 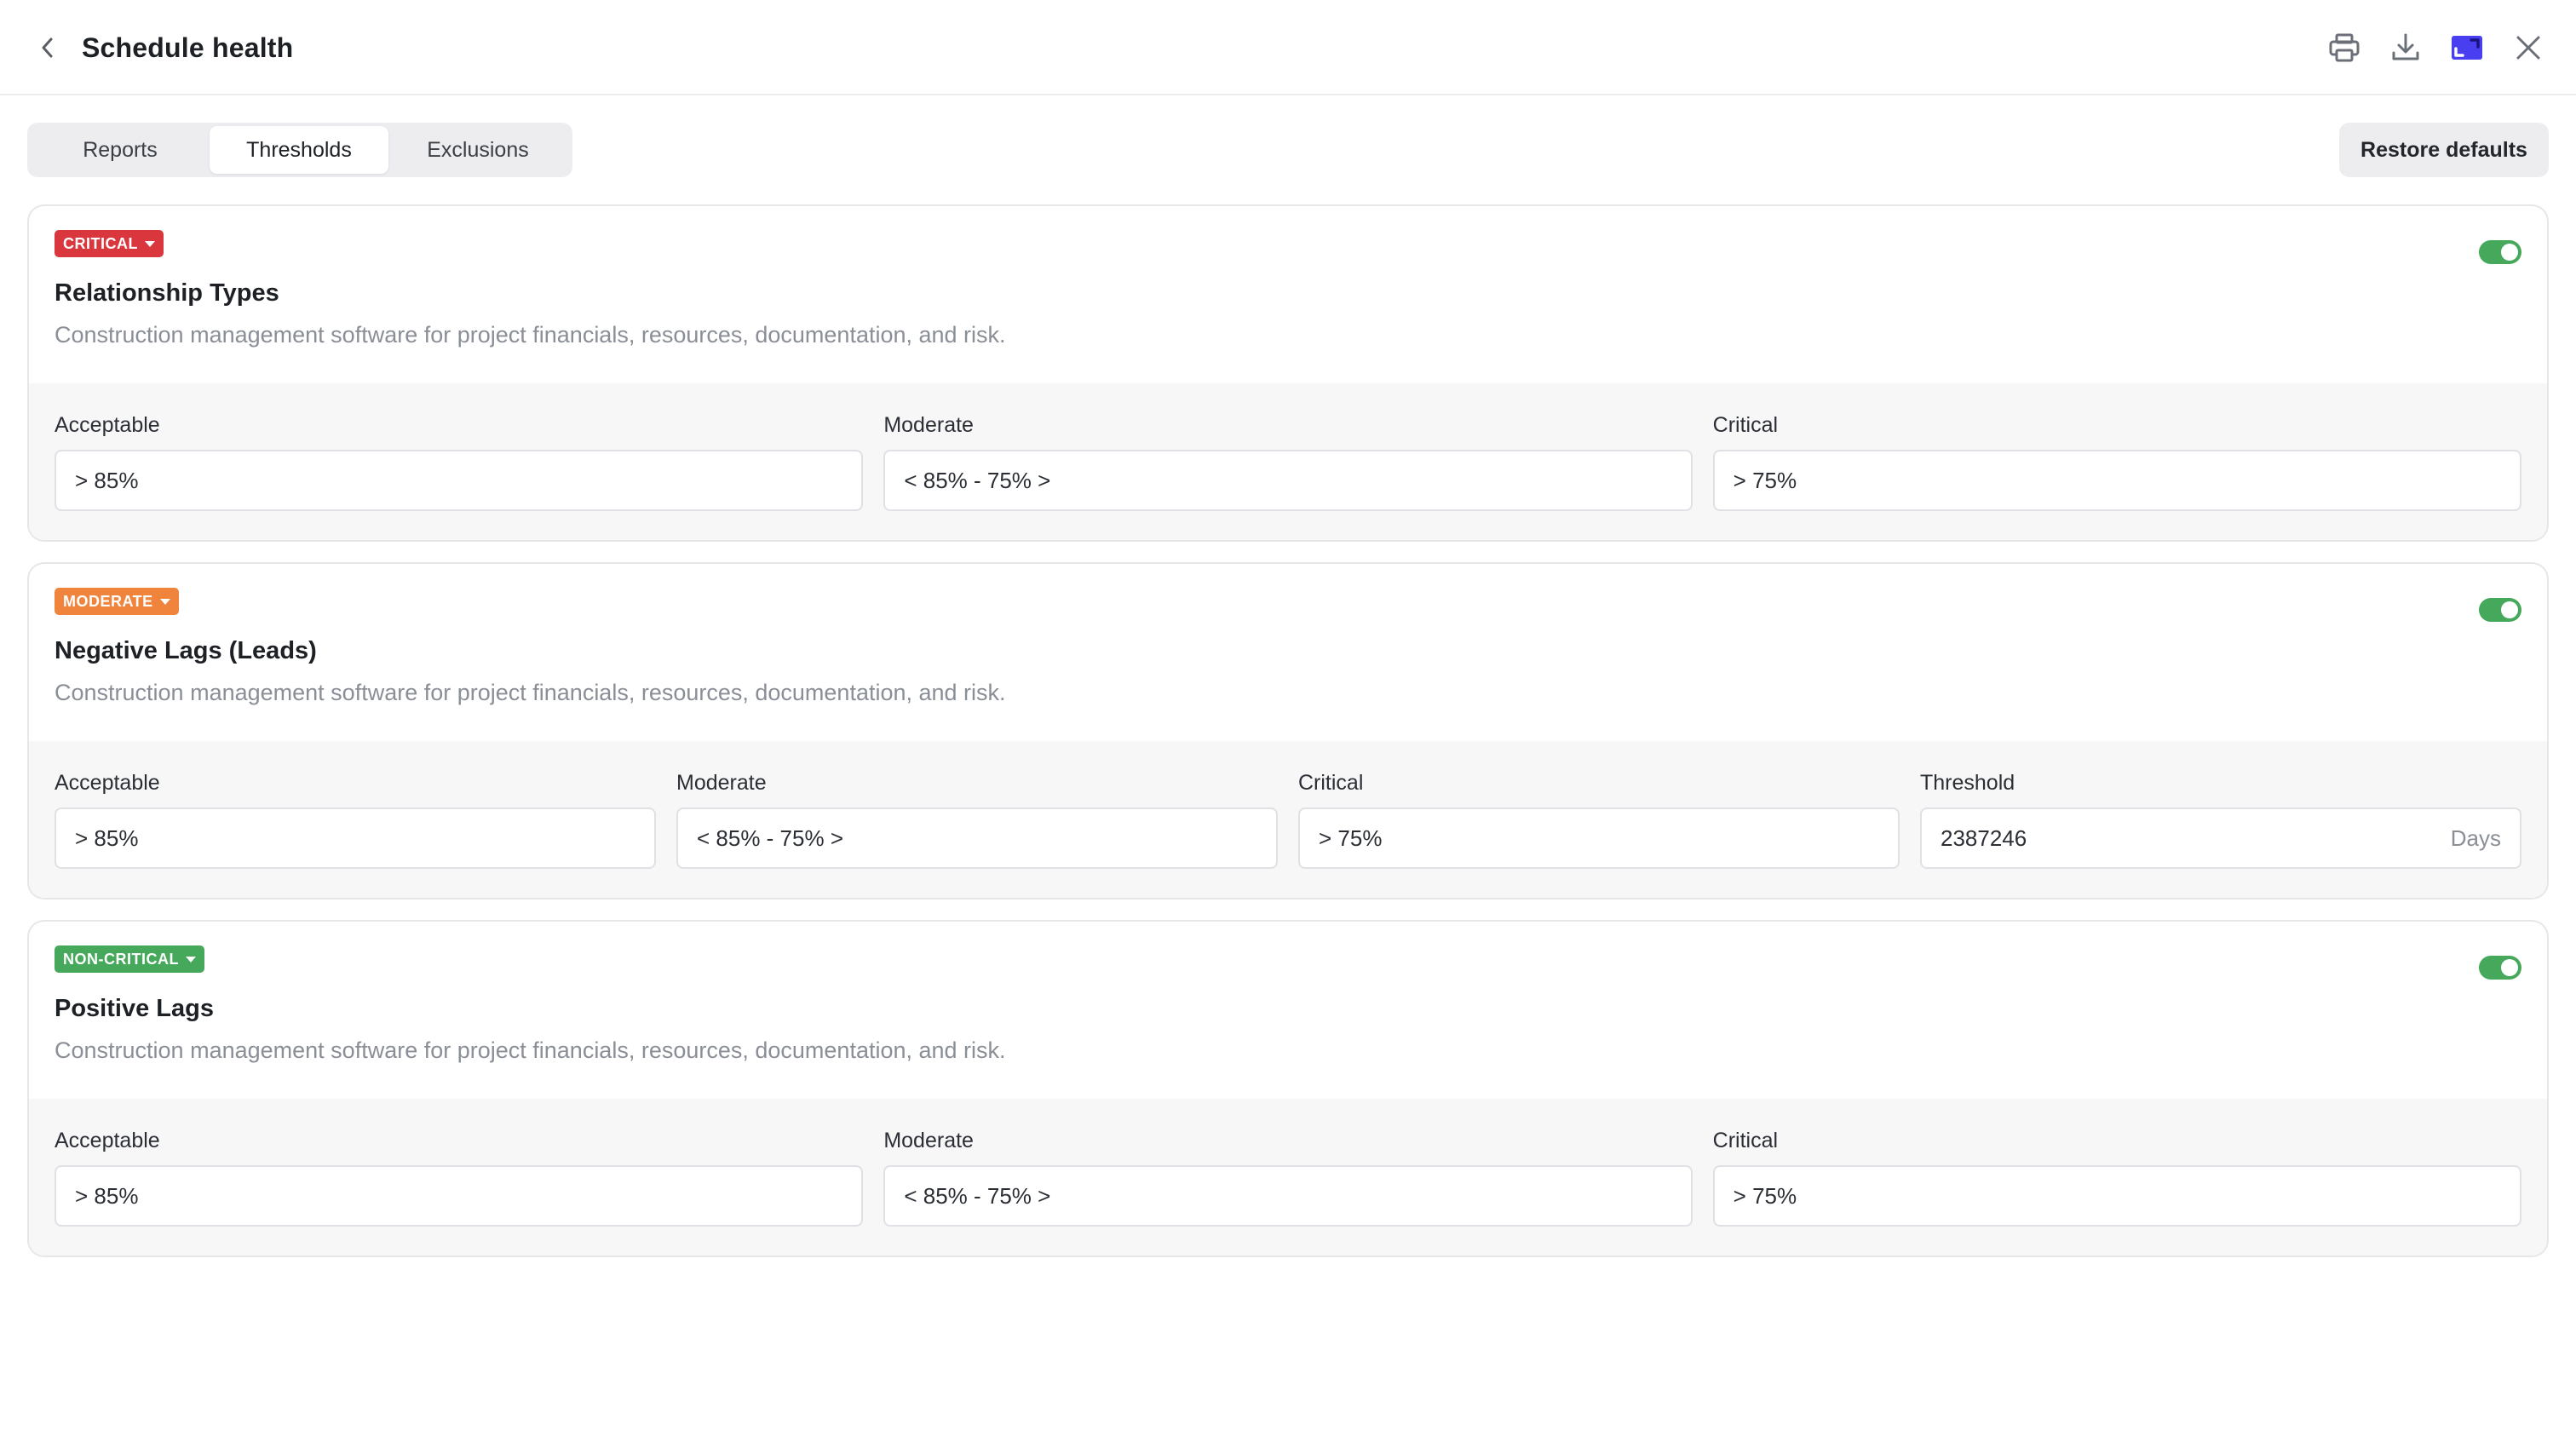 I want to click on tab-exclusions: Exclusions, so click(x=478, y=150).